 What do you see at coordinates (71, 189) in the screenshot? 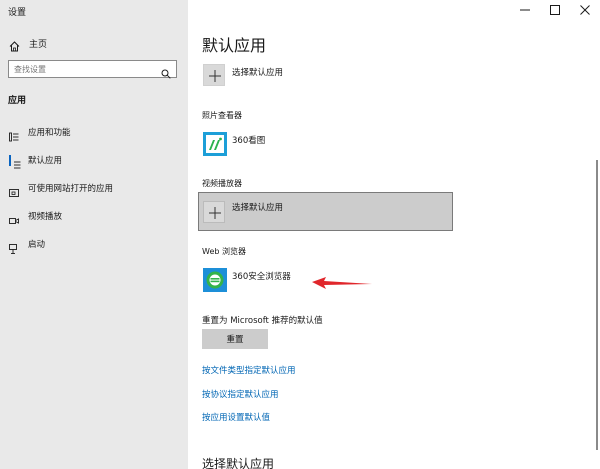
I see `sidebar-item-label: 可使用网站打开的应用` at bounding box center [71, 189].